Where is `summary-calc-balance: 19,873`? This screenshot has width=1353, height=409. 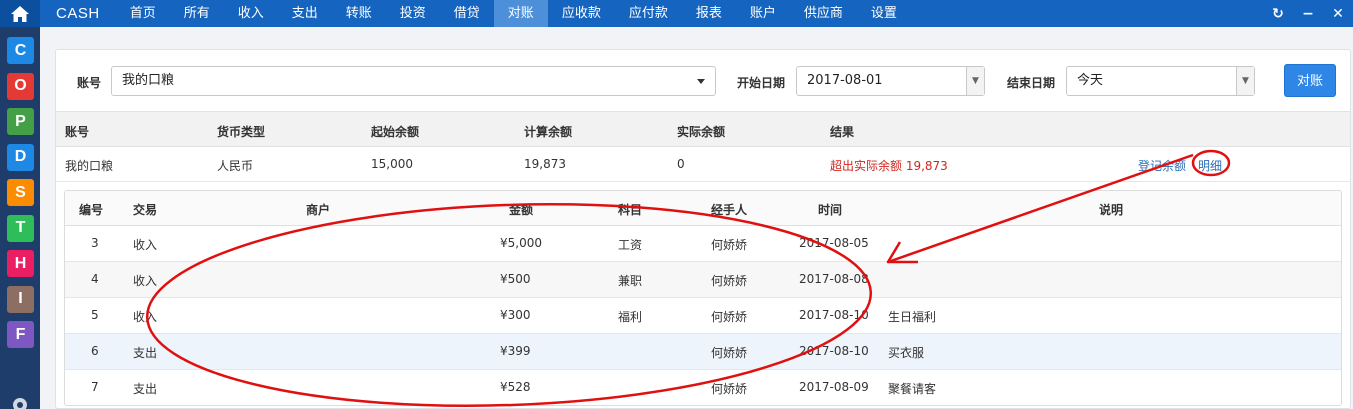 summary-calc-balance: 19,873 is located at coordinates (545, 164).